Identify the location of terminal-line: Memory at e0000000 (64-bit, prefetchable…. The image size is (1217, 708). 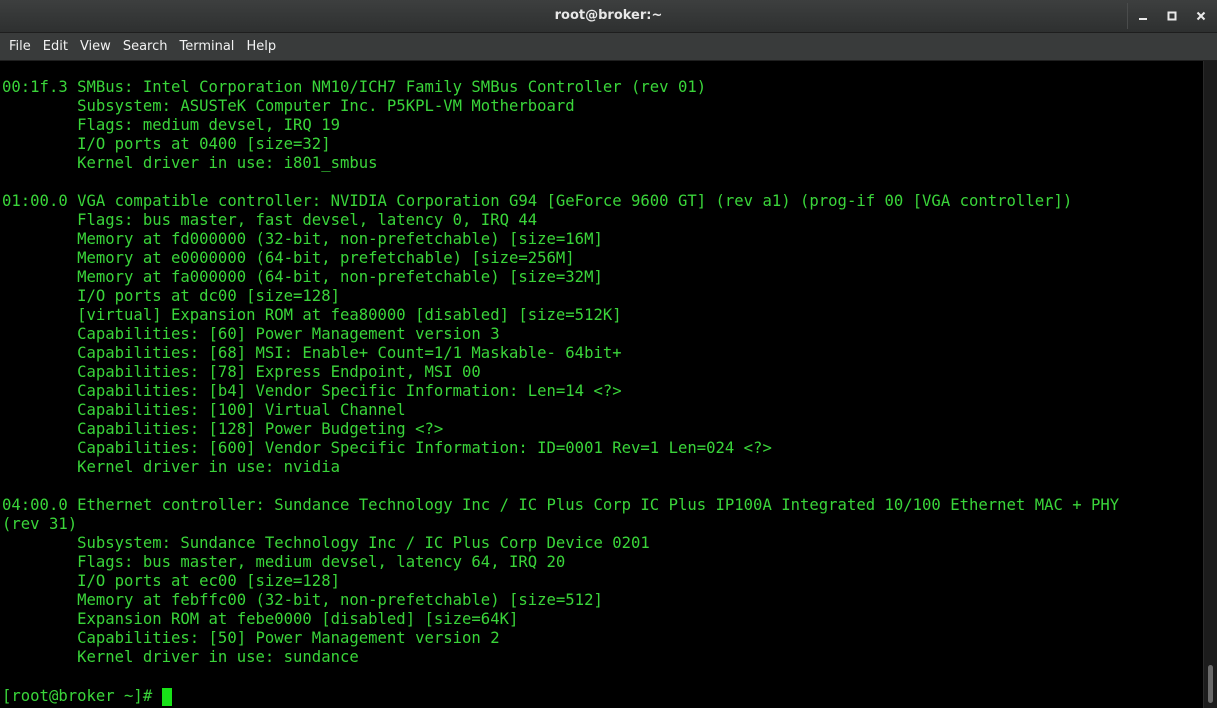
(288, 258).